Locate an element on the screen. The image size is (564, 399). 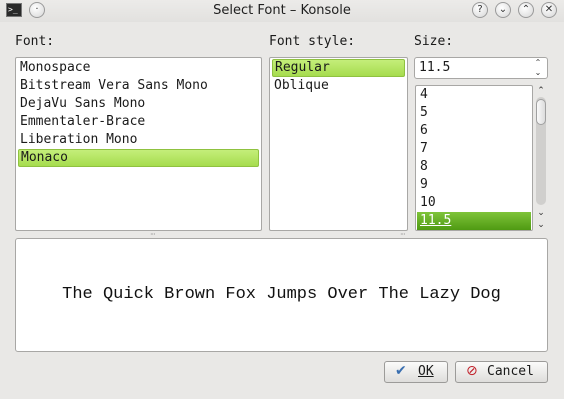
title-bar: >_ · Select Font – Konsole ? ⌄ ⌃ ✕ is located at coordinates (282, 11).